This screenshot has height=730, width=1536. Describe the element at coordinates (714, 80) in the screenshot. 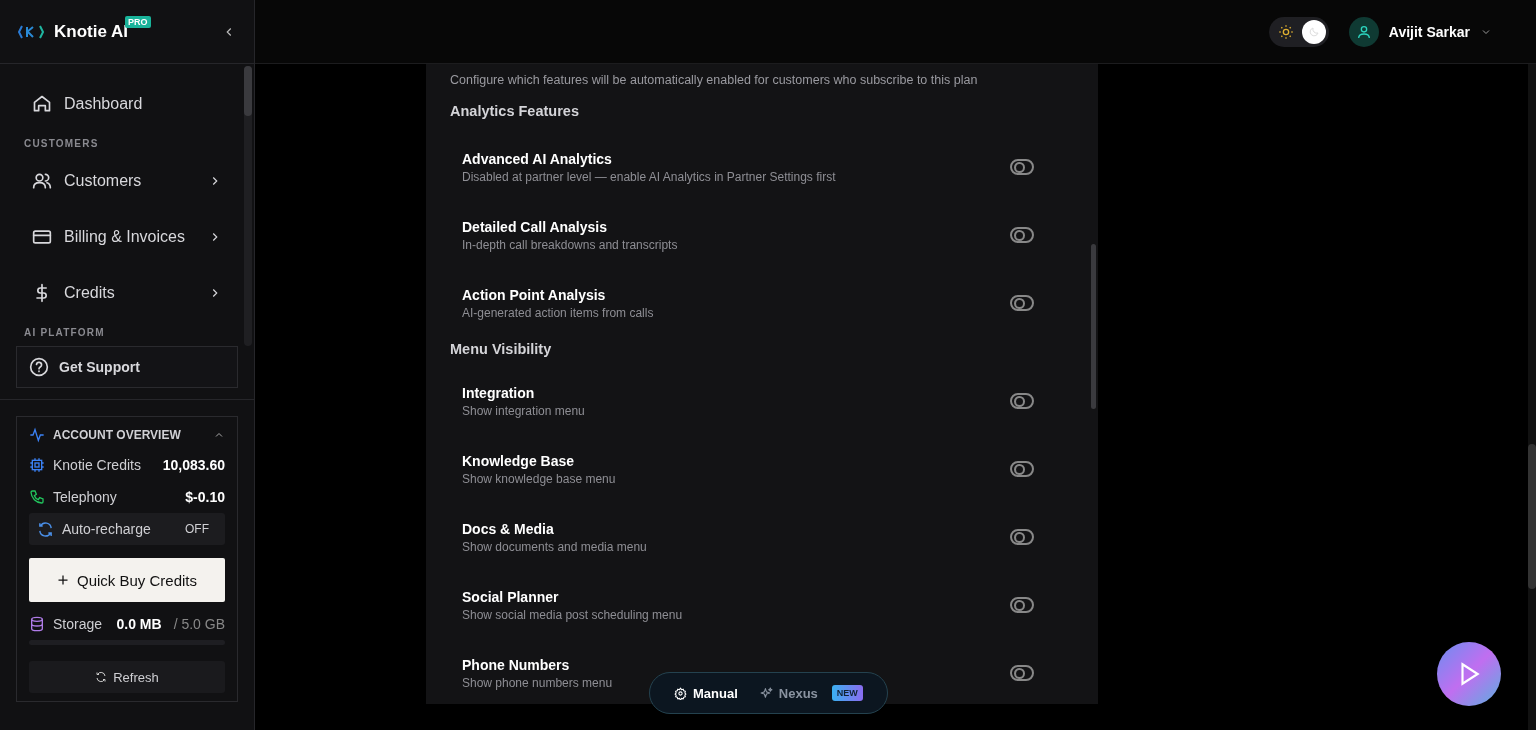

I see `intro-text: Configure which features will be automatically enabled for customers who subscribe to this plan` at that location.